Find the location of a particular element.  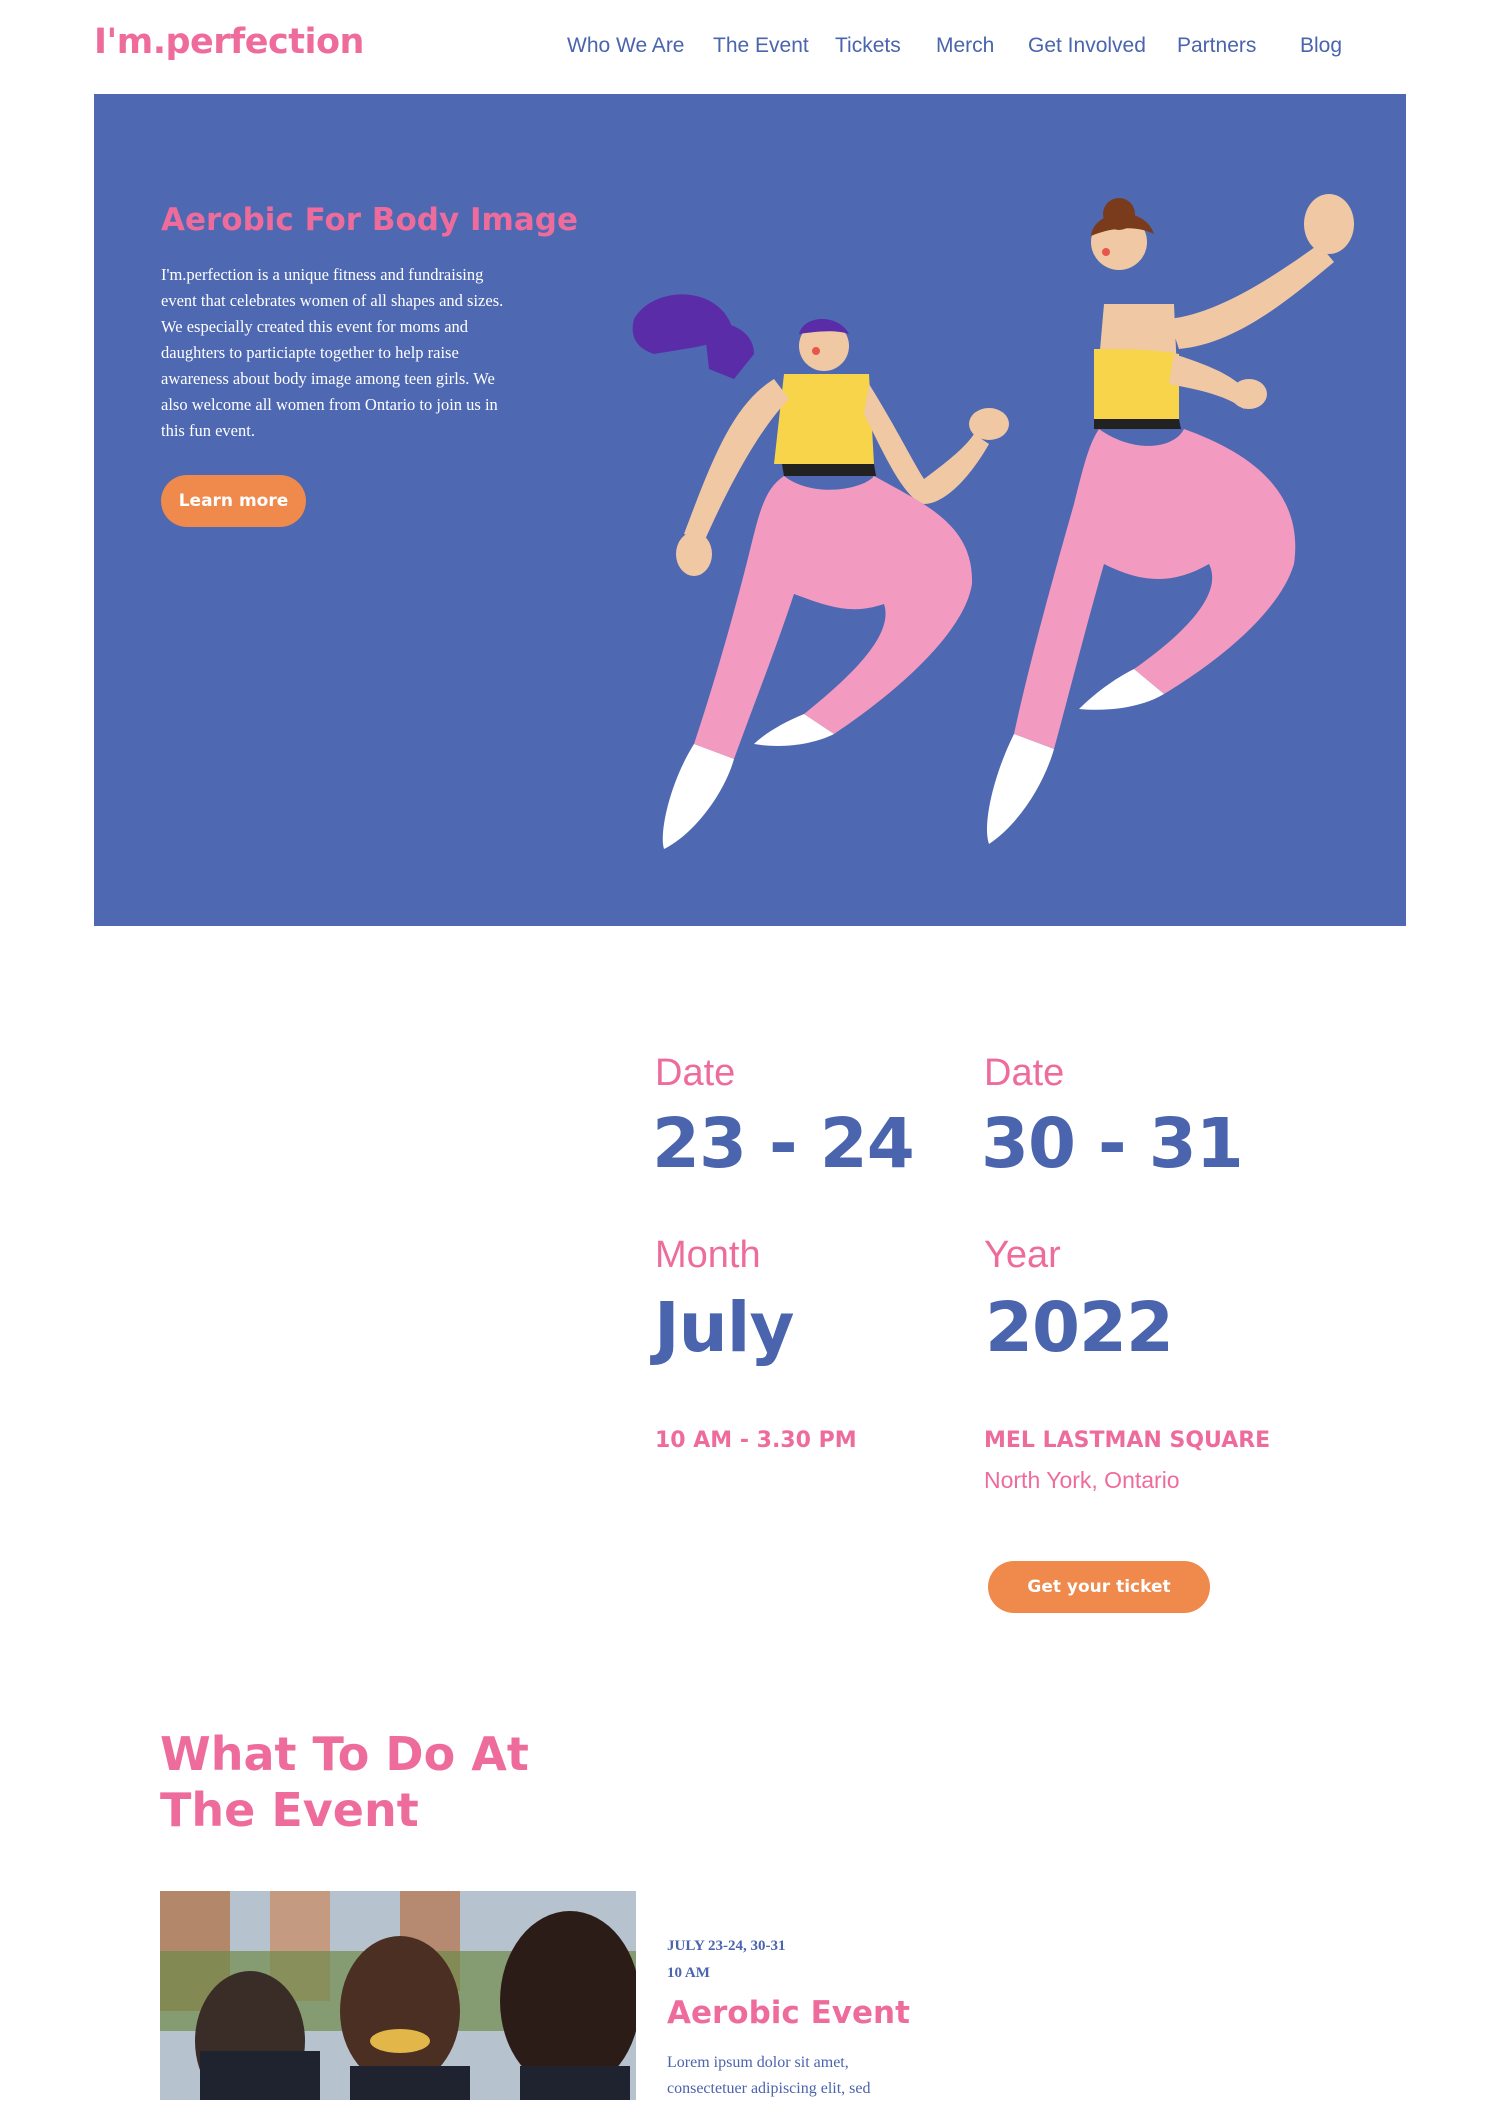

date-label-2: Date is located at coordinates (1024, 1073).